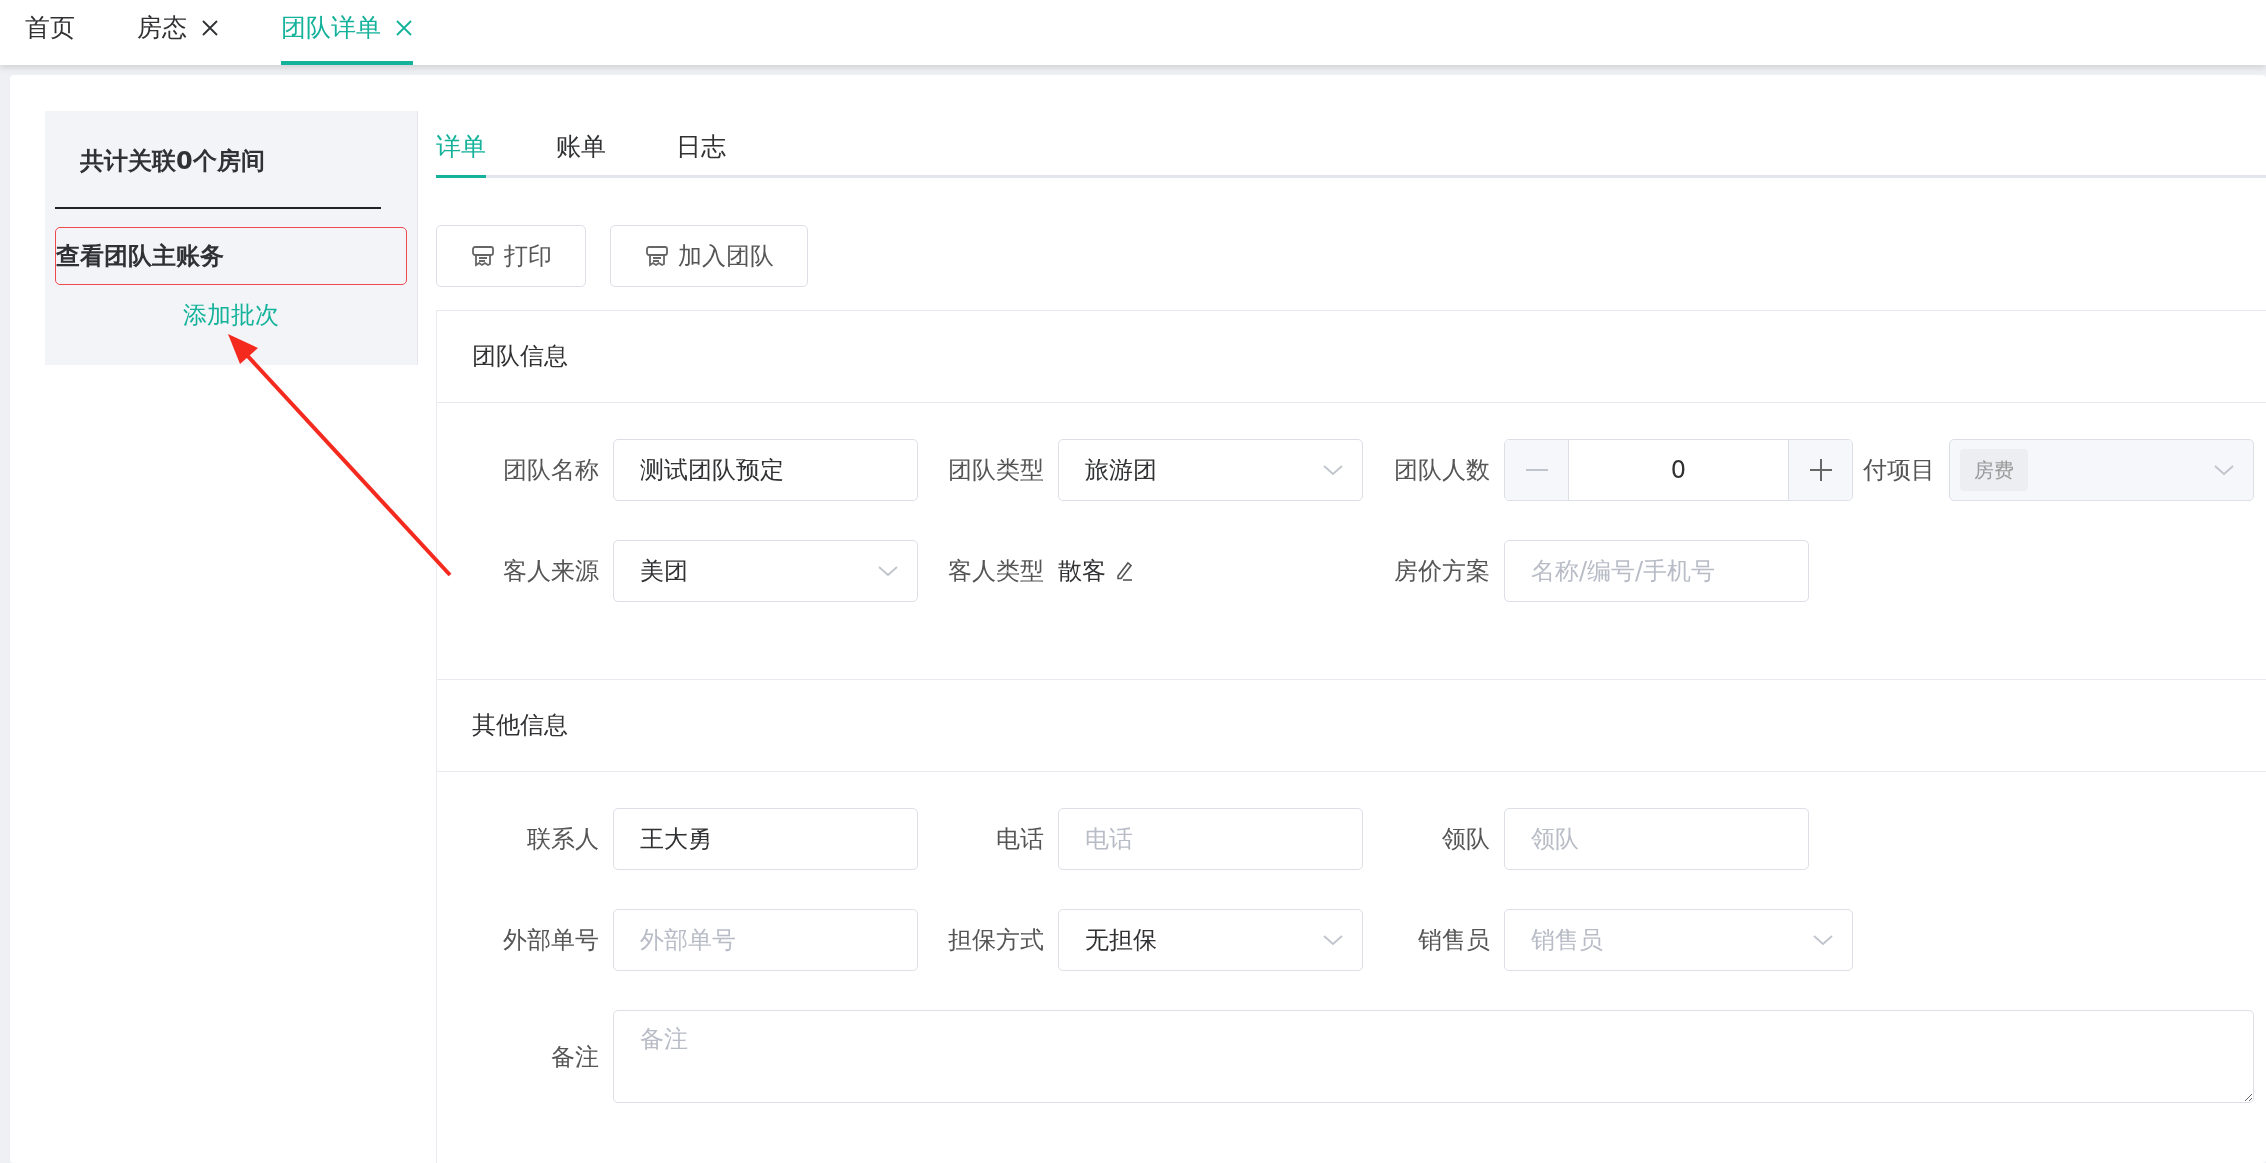 This screenshot has width=2266, height=1163. What do you see at coordinates (511, 256) in the screenshot?
I see `toolbar-button: 打印` at bounding box center [511, 256].